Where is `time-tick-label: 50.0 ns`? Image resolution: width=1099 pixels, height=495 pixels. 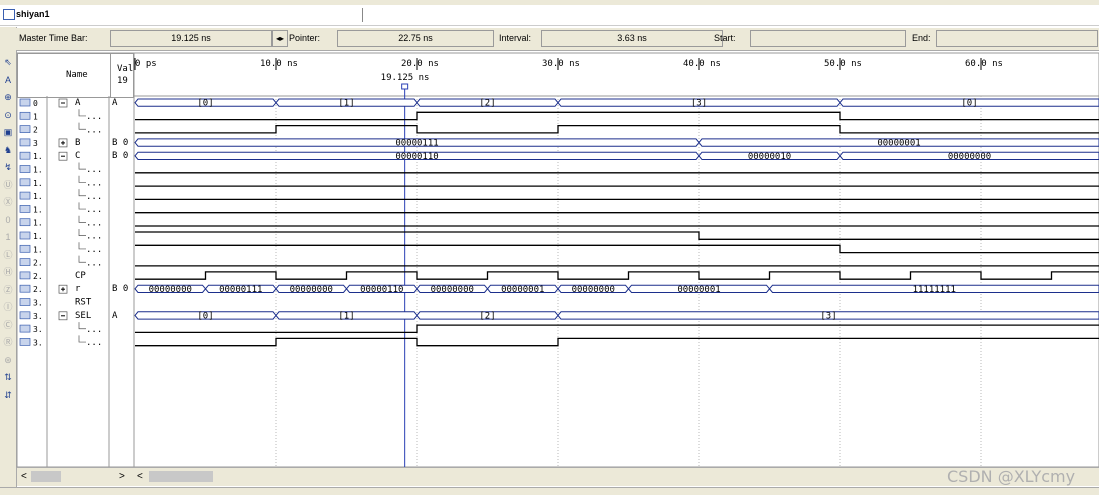 time-tick-label: 50.0 ns is located at coordinates (843, 64).